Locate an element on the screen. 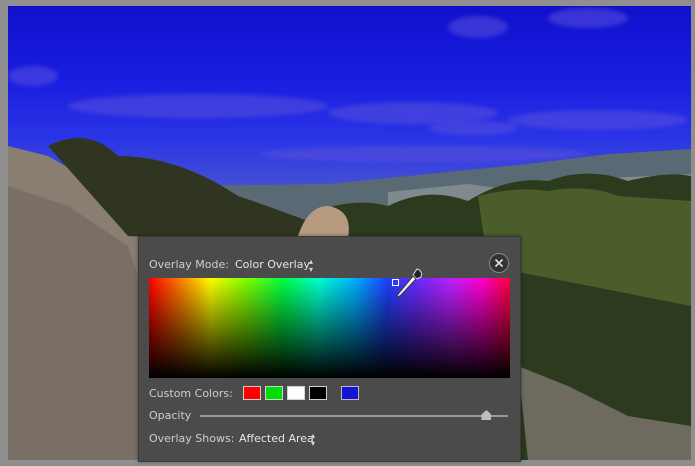 This screenshot has width=695, height=466. close-icon is located at coordinates (499, 263).